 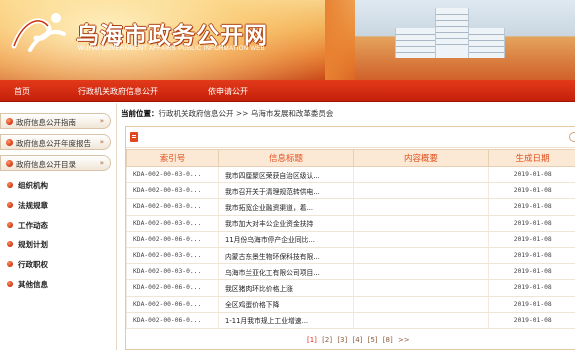 I want to click on government-building-image, so click(x=465, y=40).